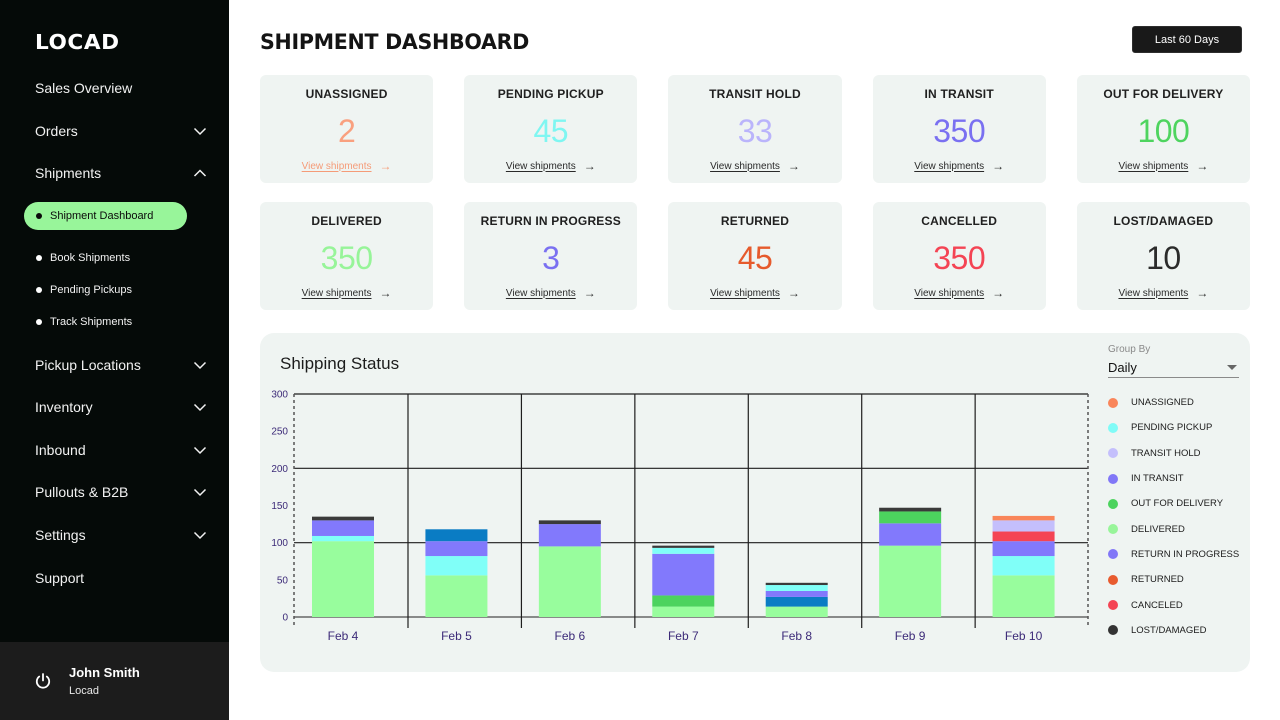 Image resolution: width=1280 pixels, height=720 pixels. I want to click on sidebar-subitem-pending-pickups: Pending Pickups, so click(105, 290).